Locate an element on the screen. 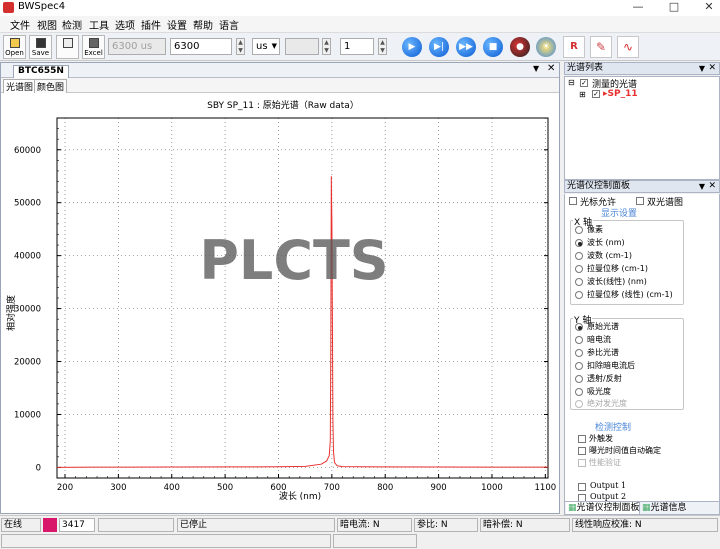 This screenshot has width=720, height=549. light-button: ☀ is located at coordinates (546, 47).